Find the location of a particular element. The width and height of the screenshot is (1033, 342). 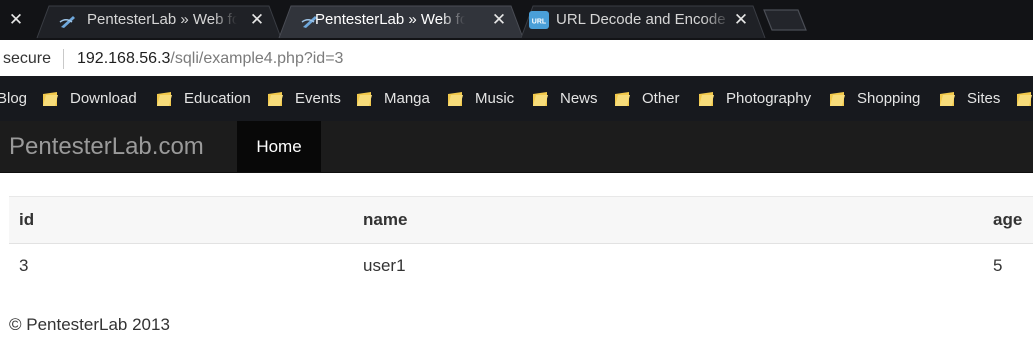

url-favicon-text: URL is located at coordinates (539, 22).